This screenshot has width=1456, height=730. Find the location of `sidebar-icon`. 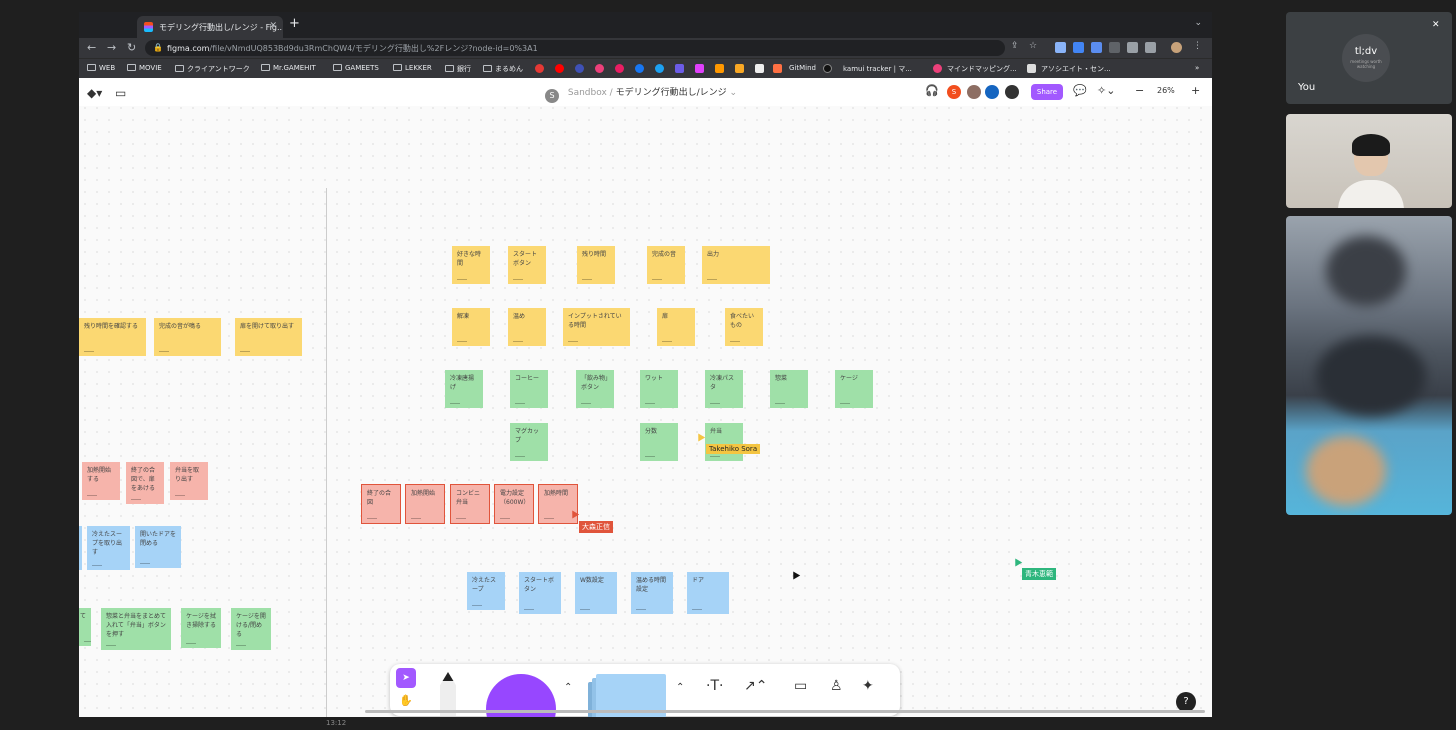

sidebar-icon is located at coordinates (1150, 47).